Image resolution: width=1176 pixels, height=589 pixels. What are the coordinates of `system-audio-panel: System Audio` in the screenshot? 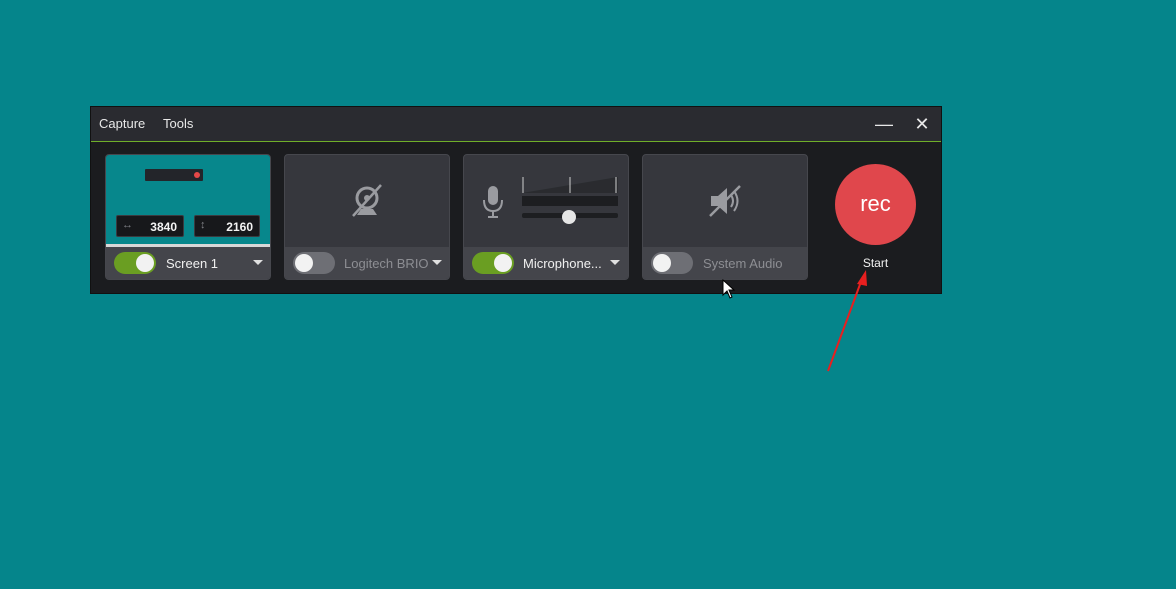 It's located at (725, 217).